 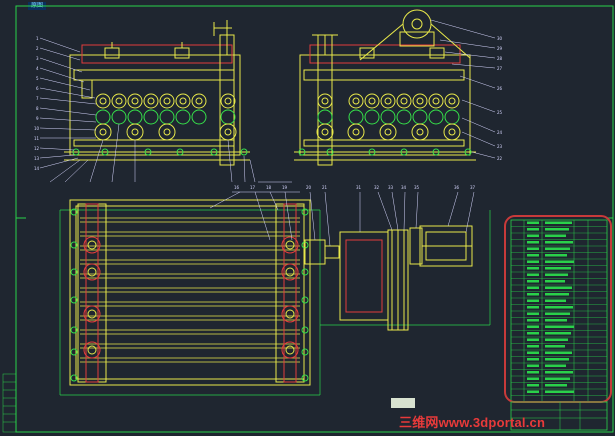 What do you see at coordinates (500, 112) in the screenshot?
I see `svg-text: 25` at bounding box center [500, 112].